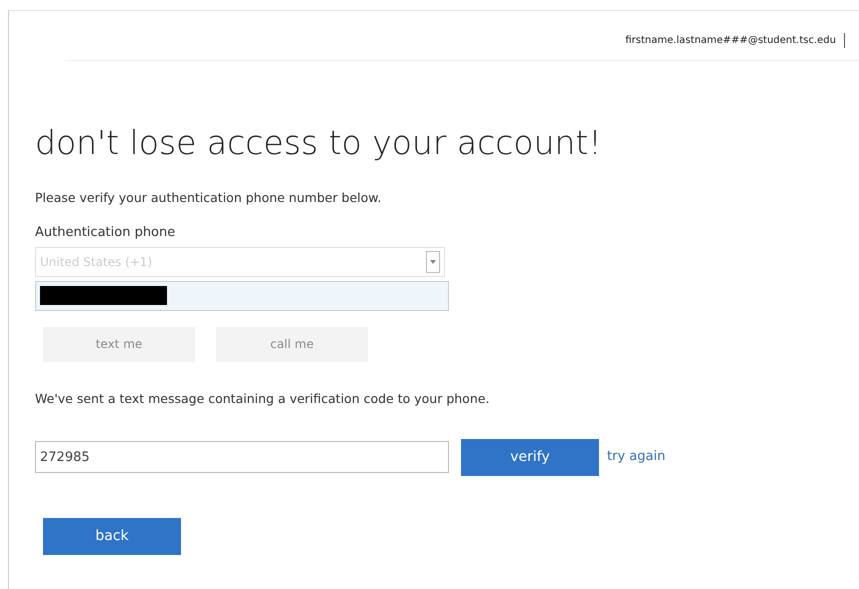 The height and width of the screenshot is (589, 859). What do you see at coordinates (636, 457) in the screenshot?
I see `try-again-link: try again` at bounding box center [636, 457].